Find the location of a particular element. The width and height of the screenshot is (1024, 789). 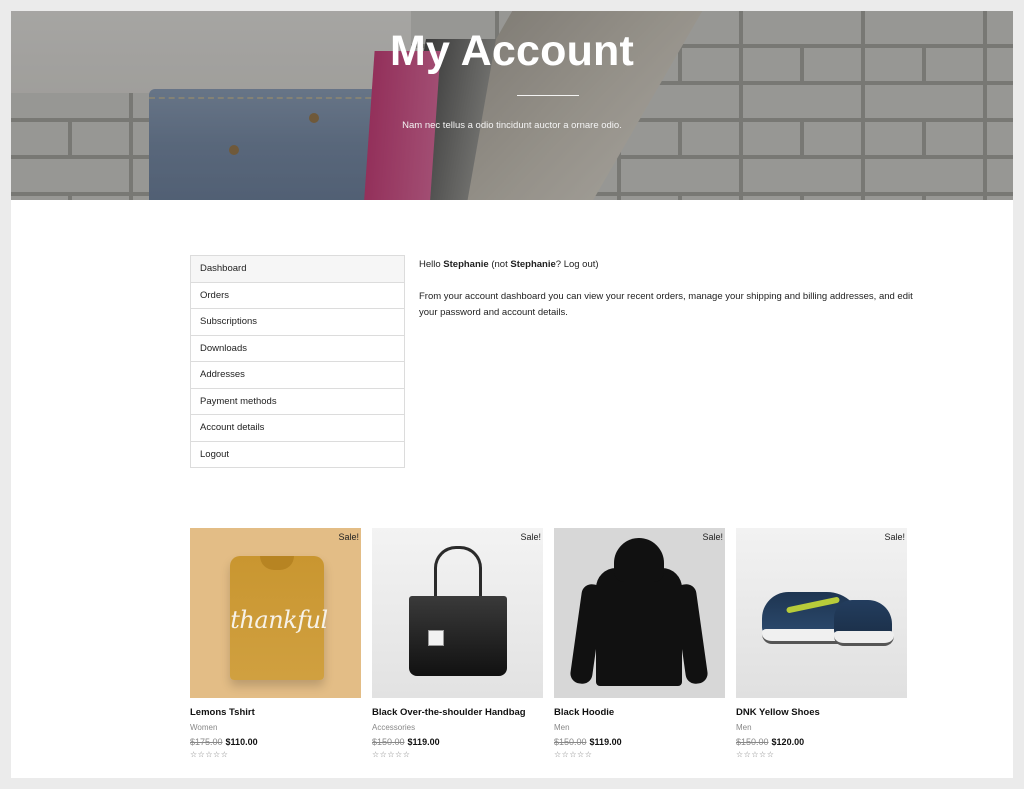

not-user-prefix: (not is located at coordinates (499, 264).